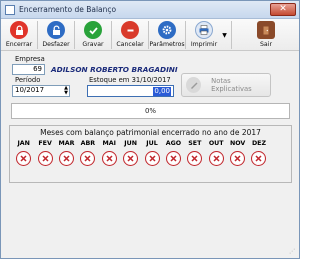  Describe the element at coordinates (130, 44) in the screenshot. I see `cancelar-label: Cancelar` at that location.